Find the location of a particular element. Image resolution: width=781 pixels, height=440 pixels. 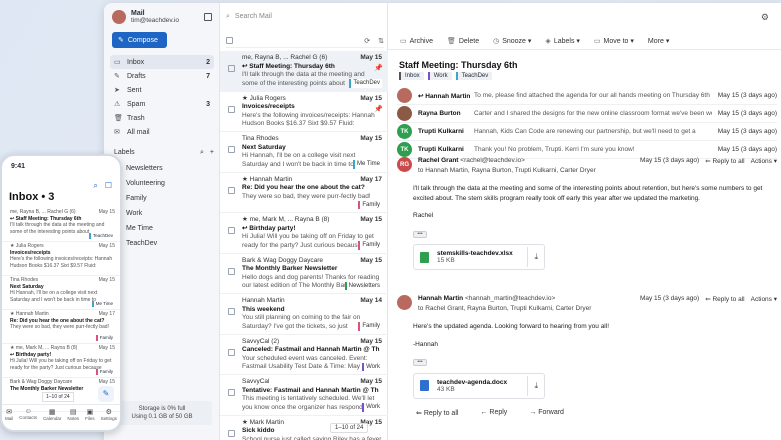

folder-drafts: ✎ Drafts 7 is located at coordinates (162, 76).